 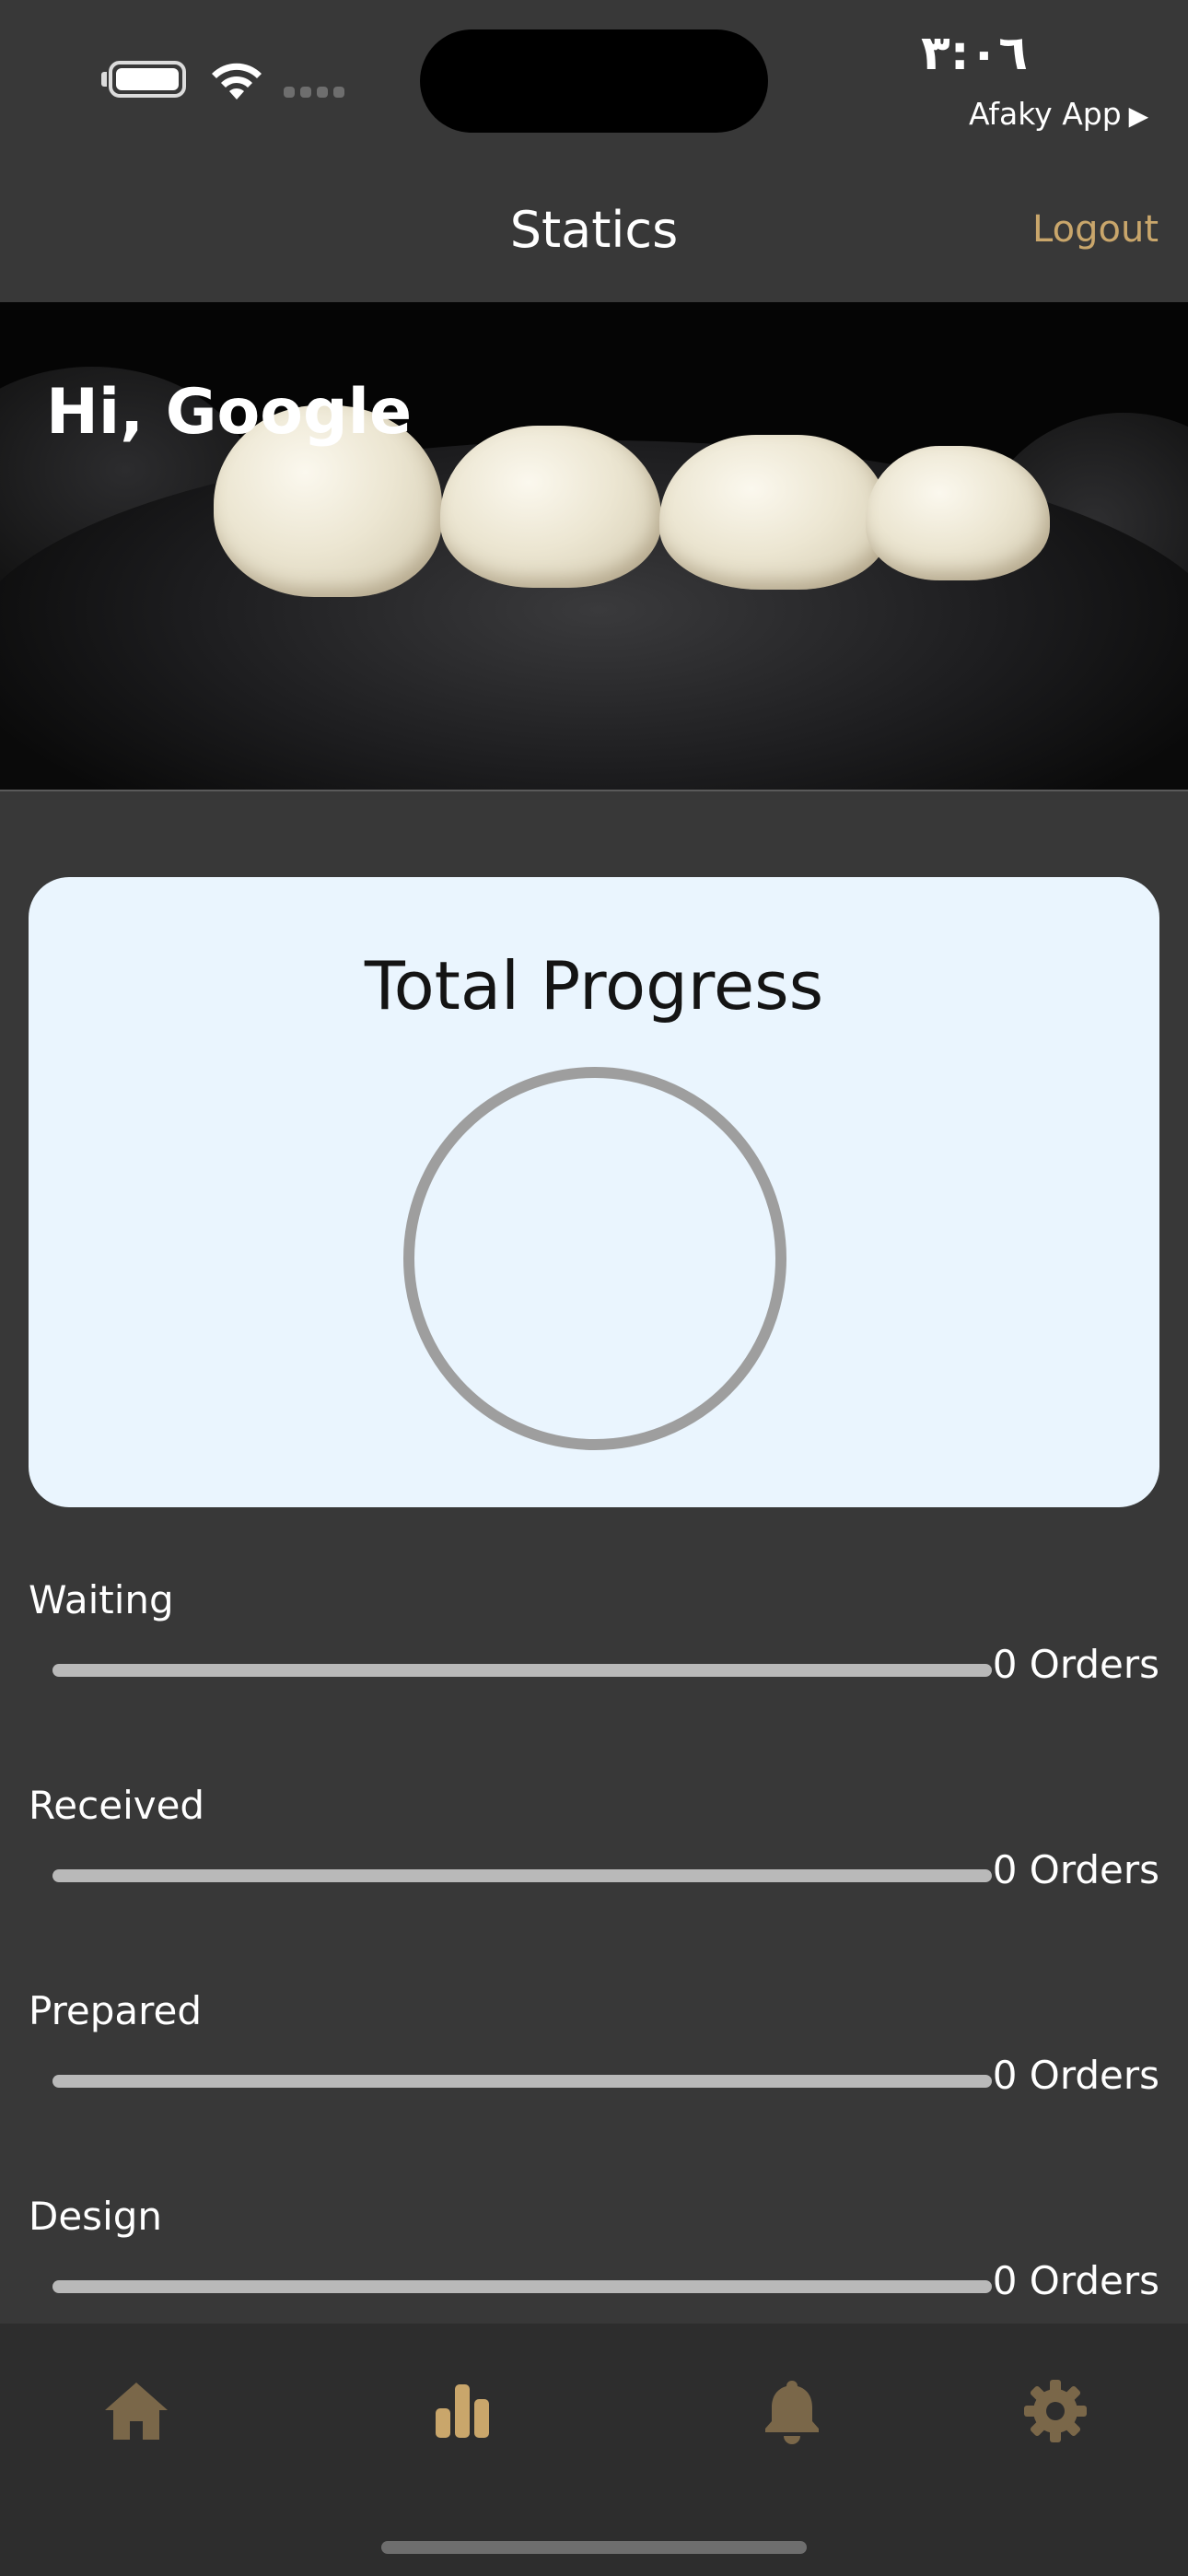 I want to click on status-label: Received, so click(x=117, y=1805).